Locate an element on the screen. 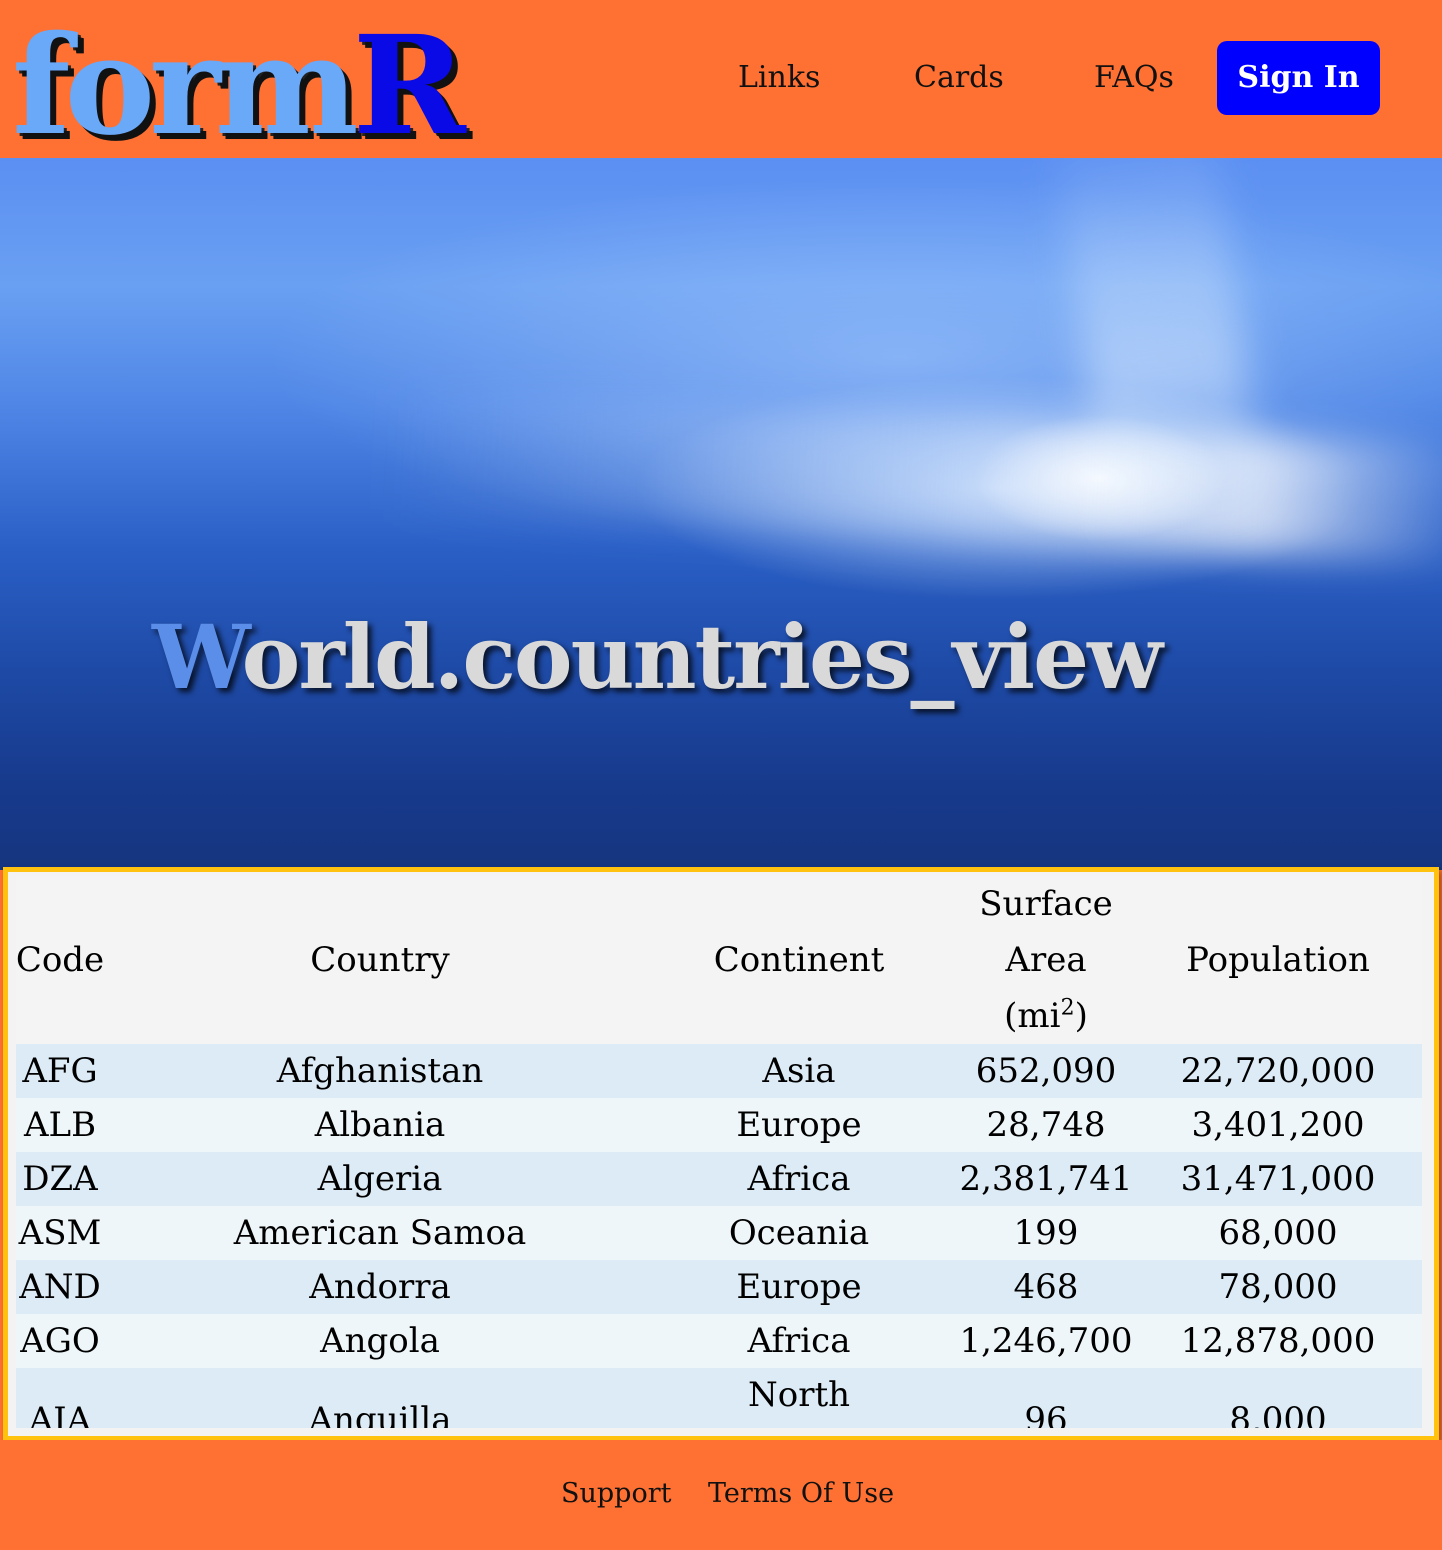  site-footer: Support Terms Of Use is located at coordinates (721, 1495).